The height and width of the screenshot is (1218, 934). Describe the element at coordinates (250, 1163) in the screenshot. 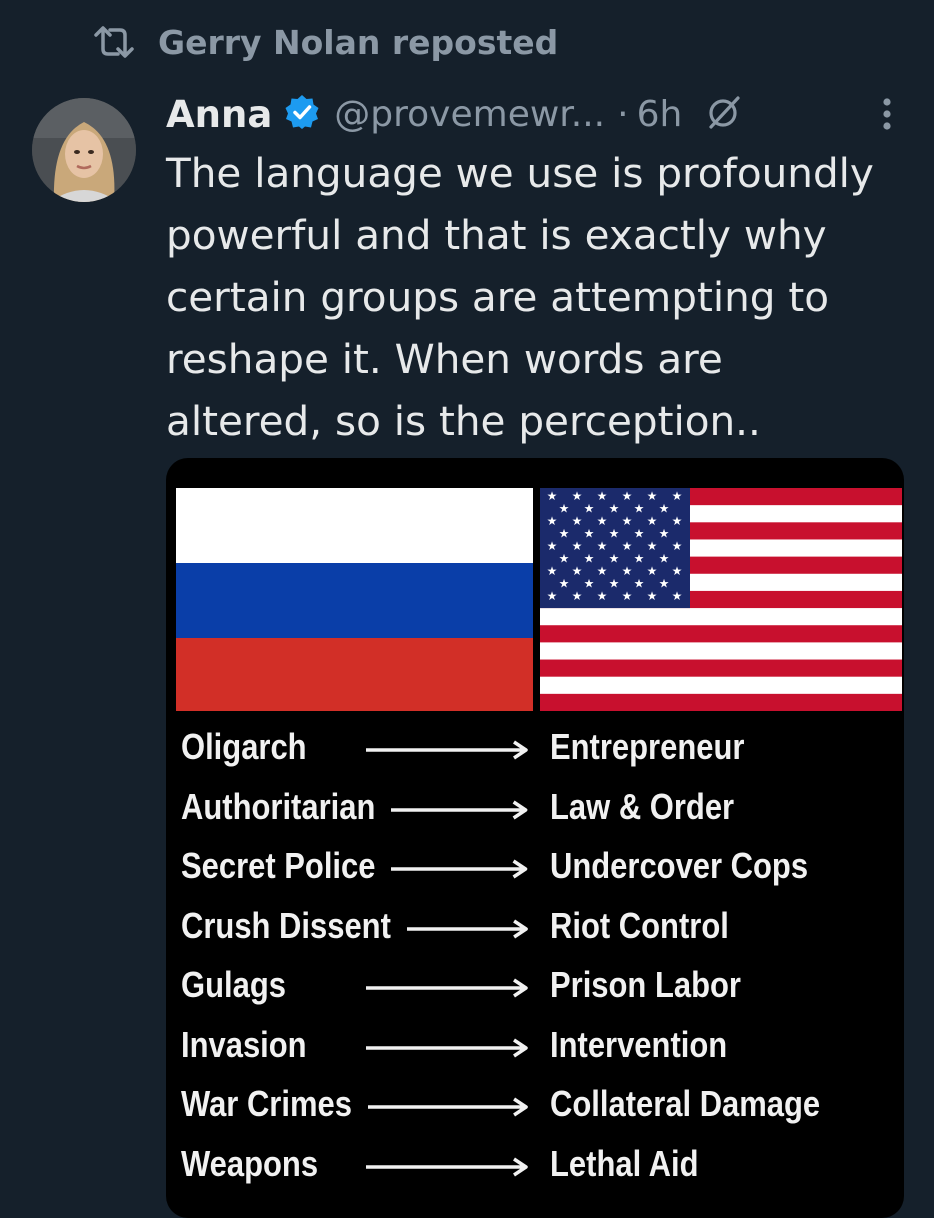

I see `term-original: Weapons` at that location.